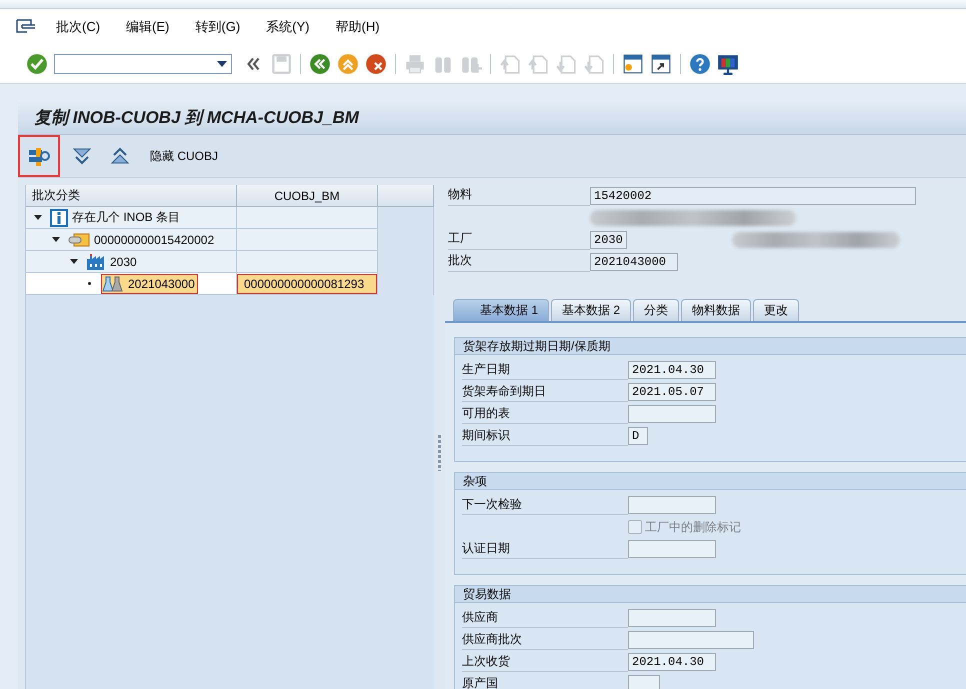 This screenshot has height=689, width=966. I want to click on input-field: 15420002, so click(753, 196).